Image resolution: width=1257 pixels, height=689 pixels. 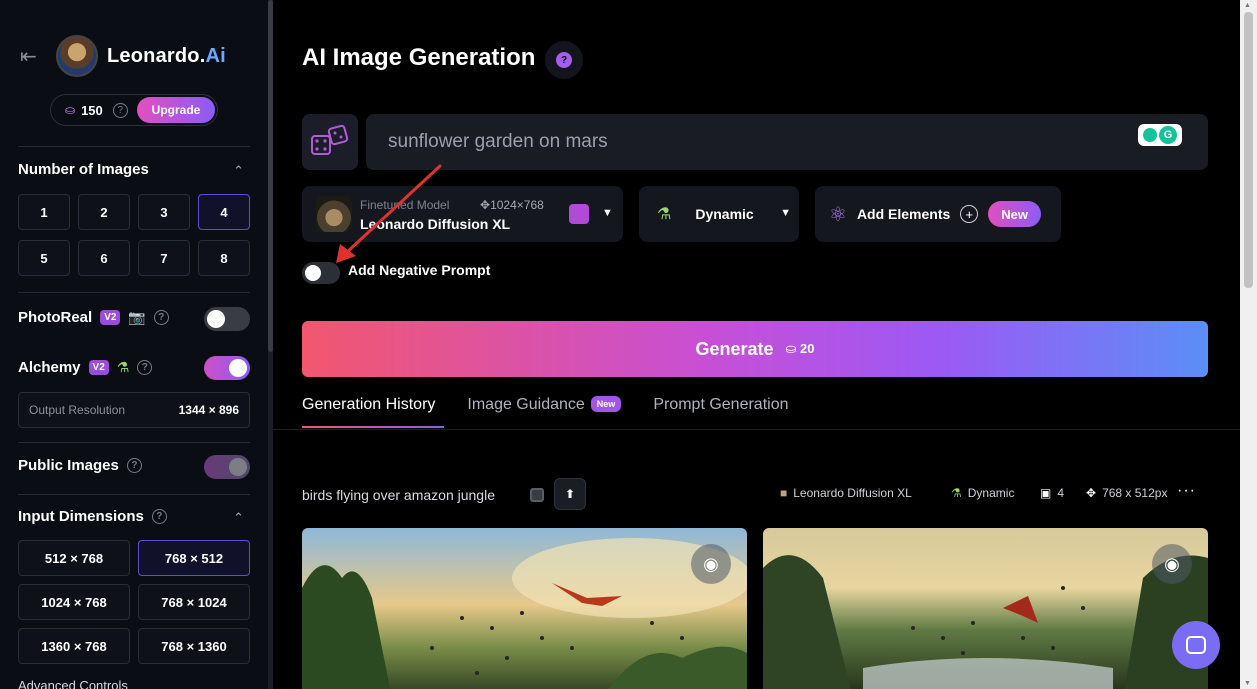 What do you see at coordinates (110, 317) in the screenshot?
I see `photoreal-version-badge: V2` at bounding box center [110, 317].